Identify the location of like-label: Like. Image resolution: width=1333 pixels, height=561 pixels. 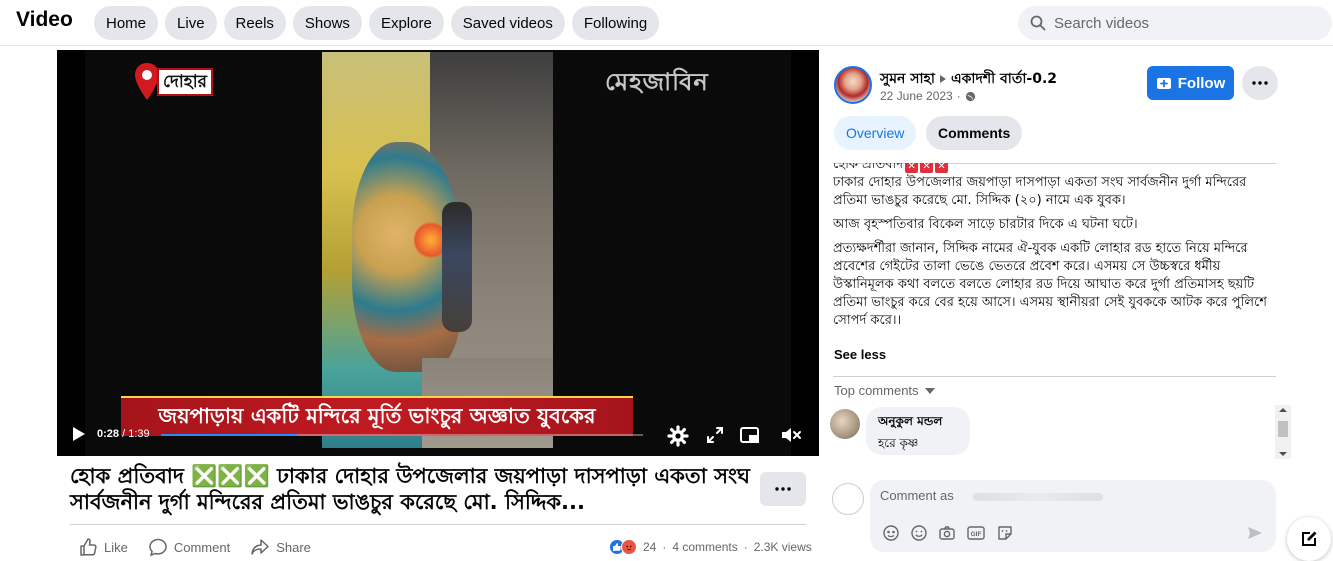
(116, 547).